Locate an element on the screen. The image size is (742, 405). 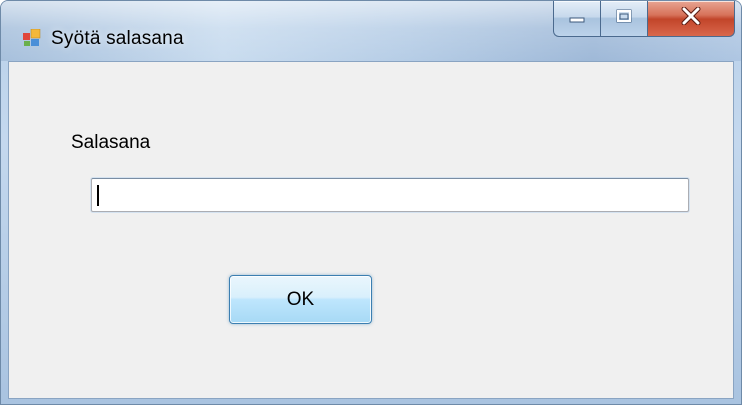
text-caret is located at coordinates (98, 195).